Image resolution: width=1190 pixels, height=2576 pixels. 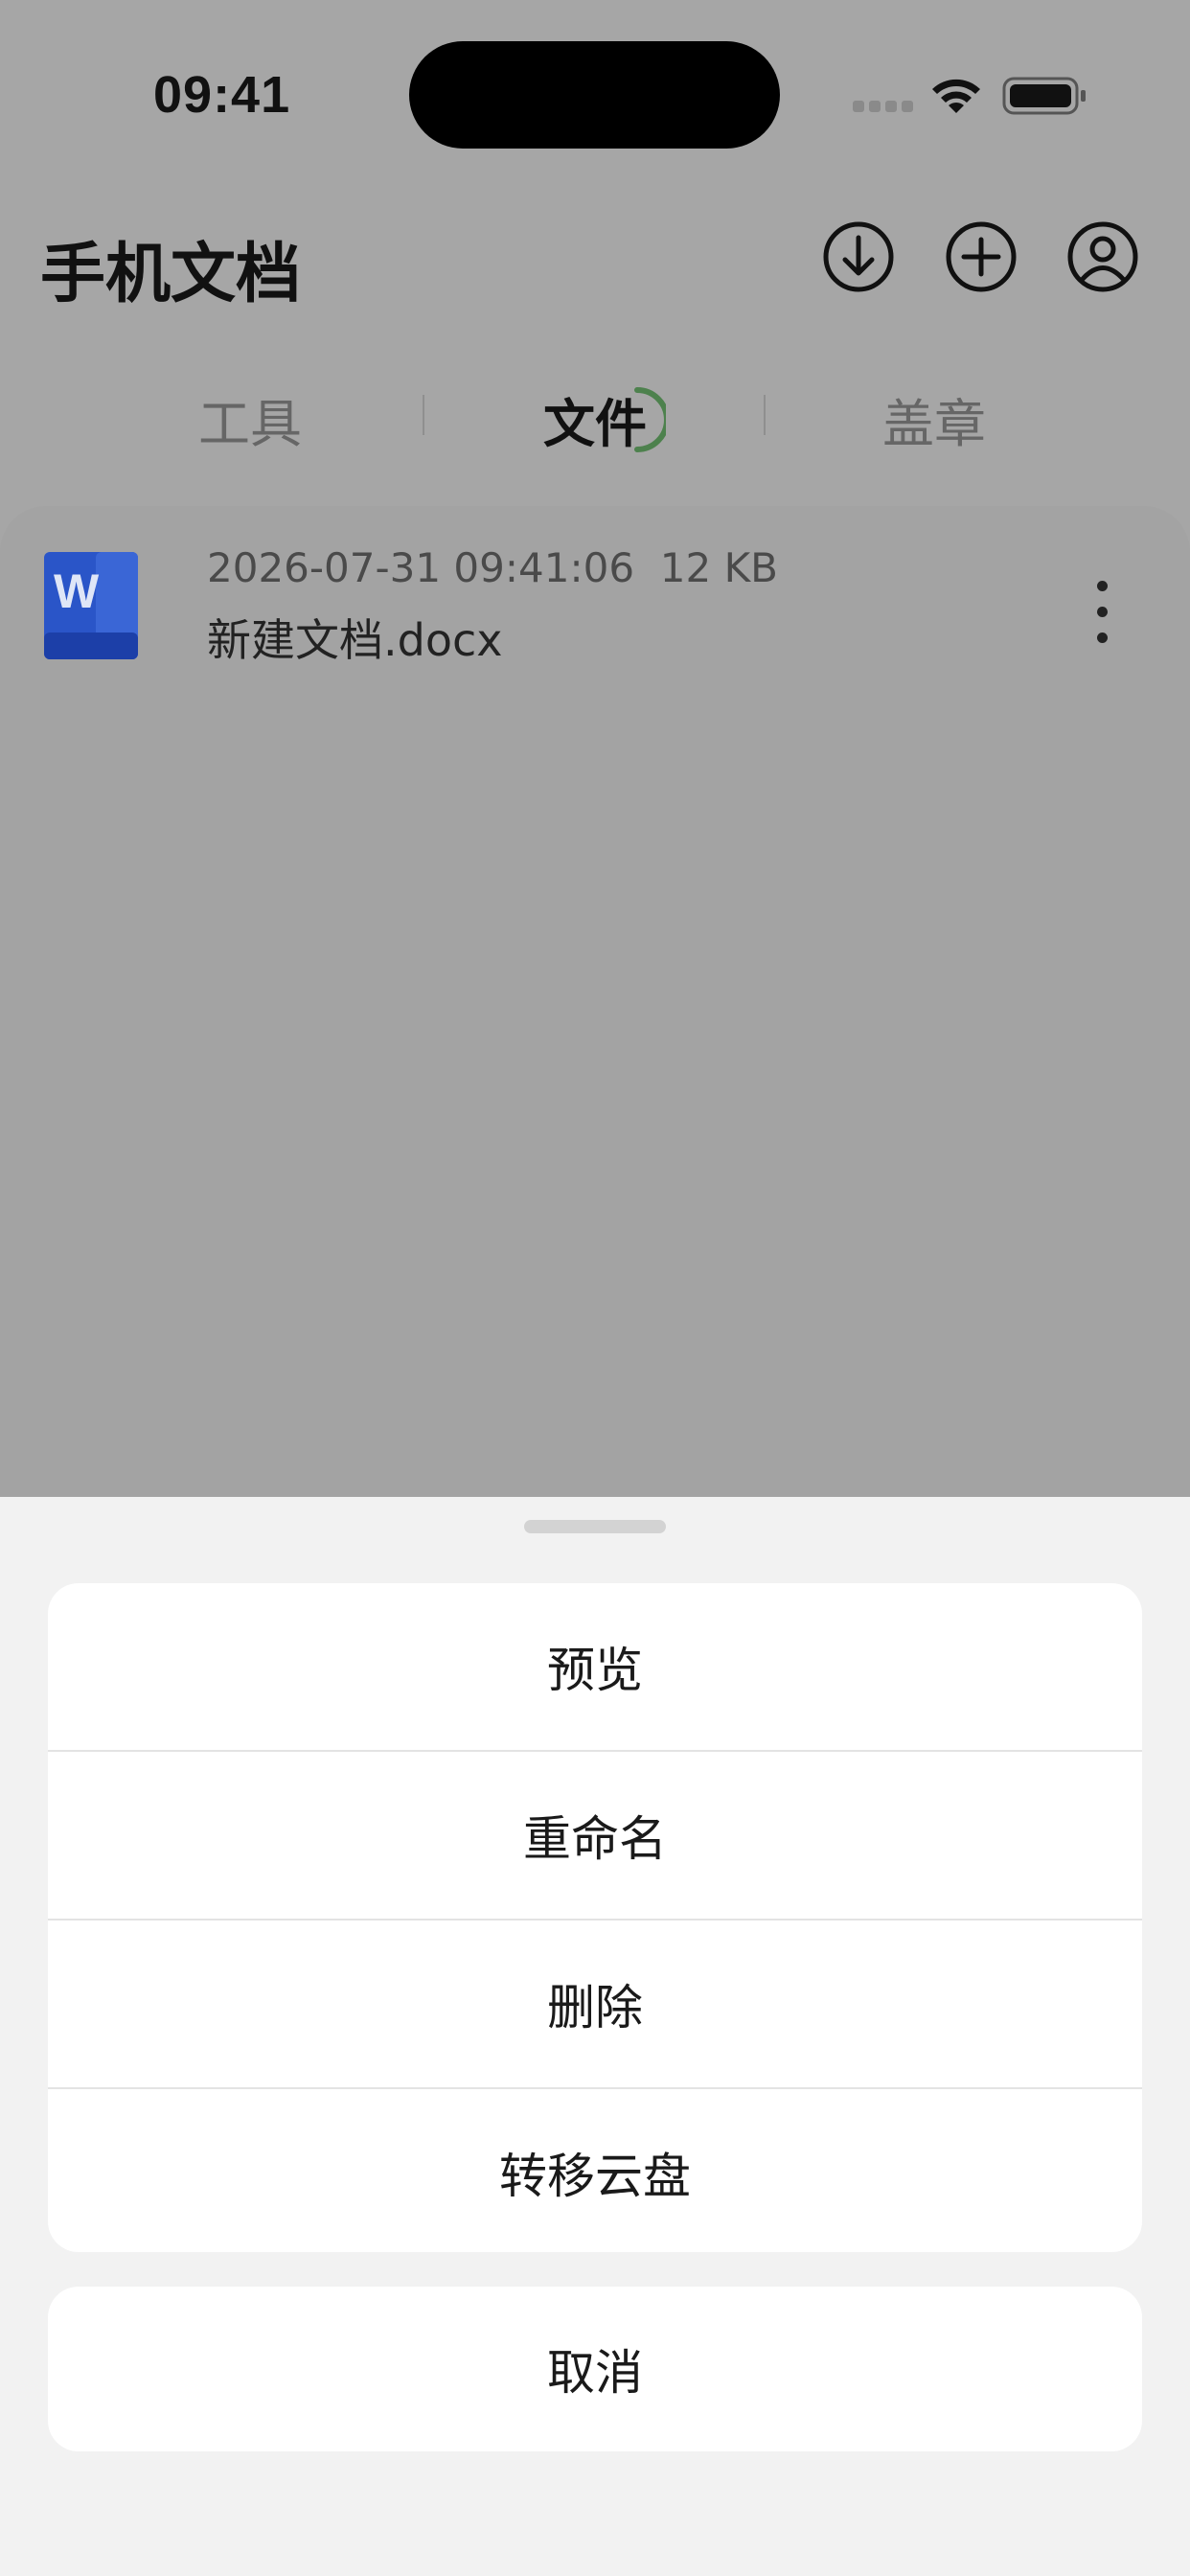 I want to click on tab-files: 文件, so click(x=595, y=419).